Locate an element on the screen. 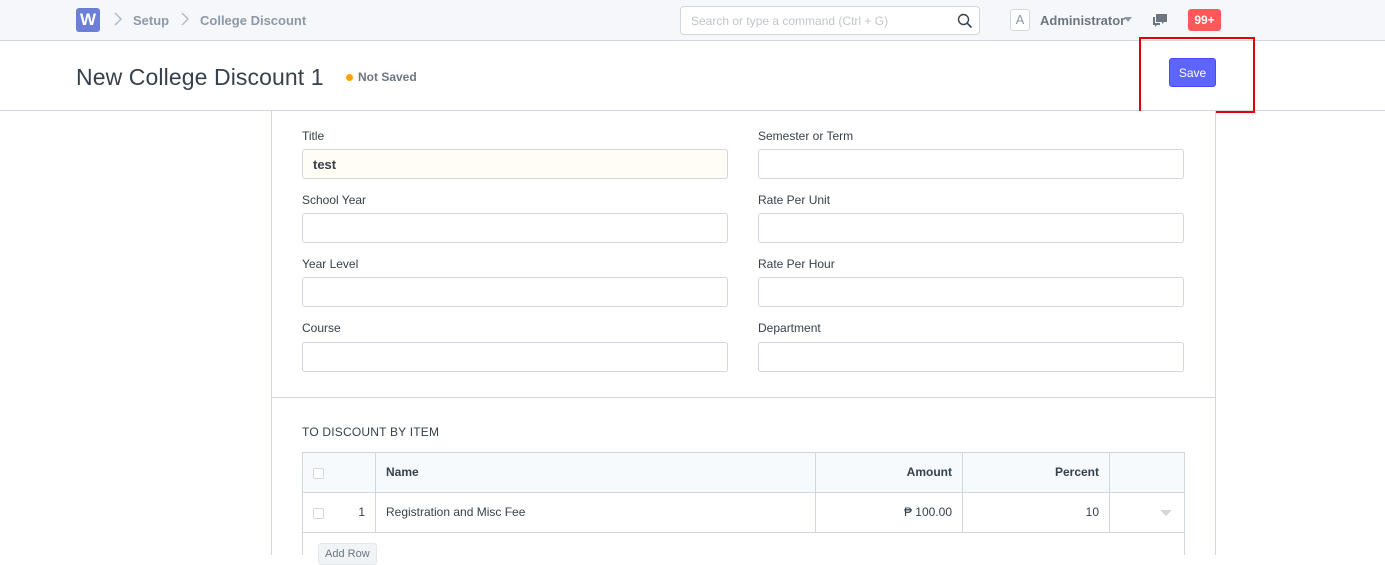  search-input is located at coordinates (816, 20).